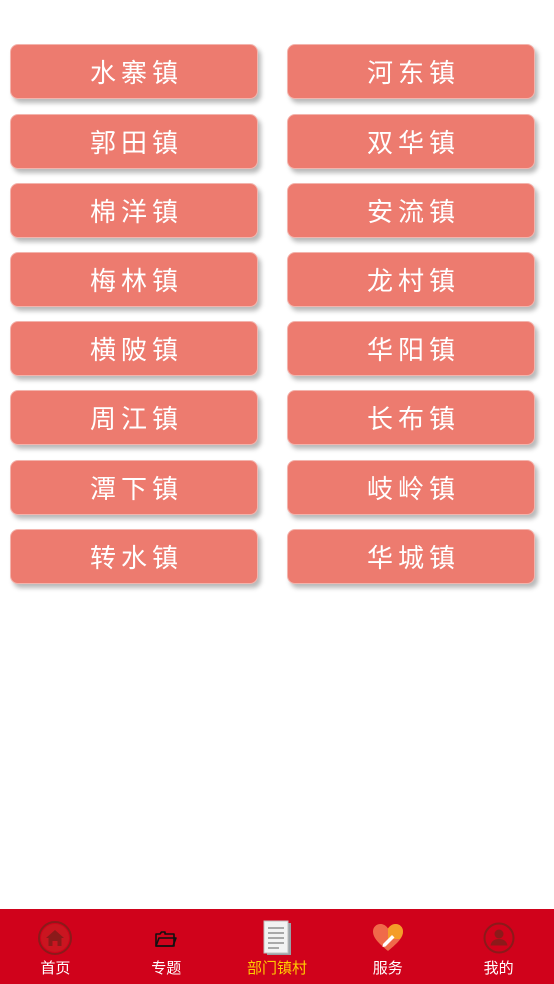  I want to click on town-button: 华阳镇, so click(411, 348).